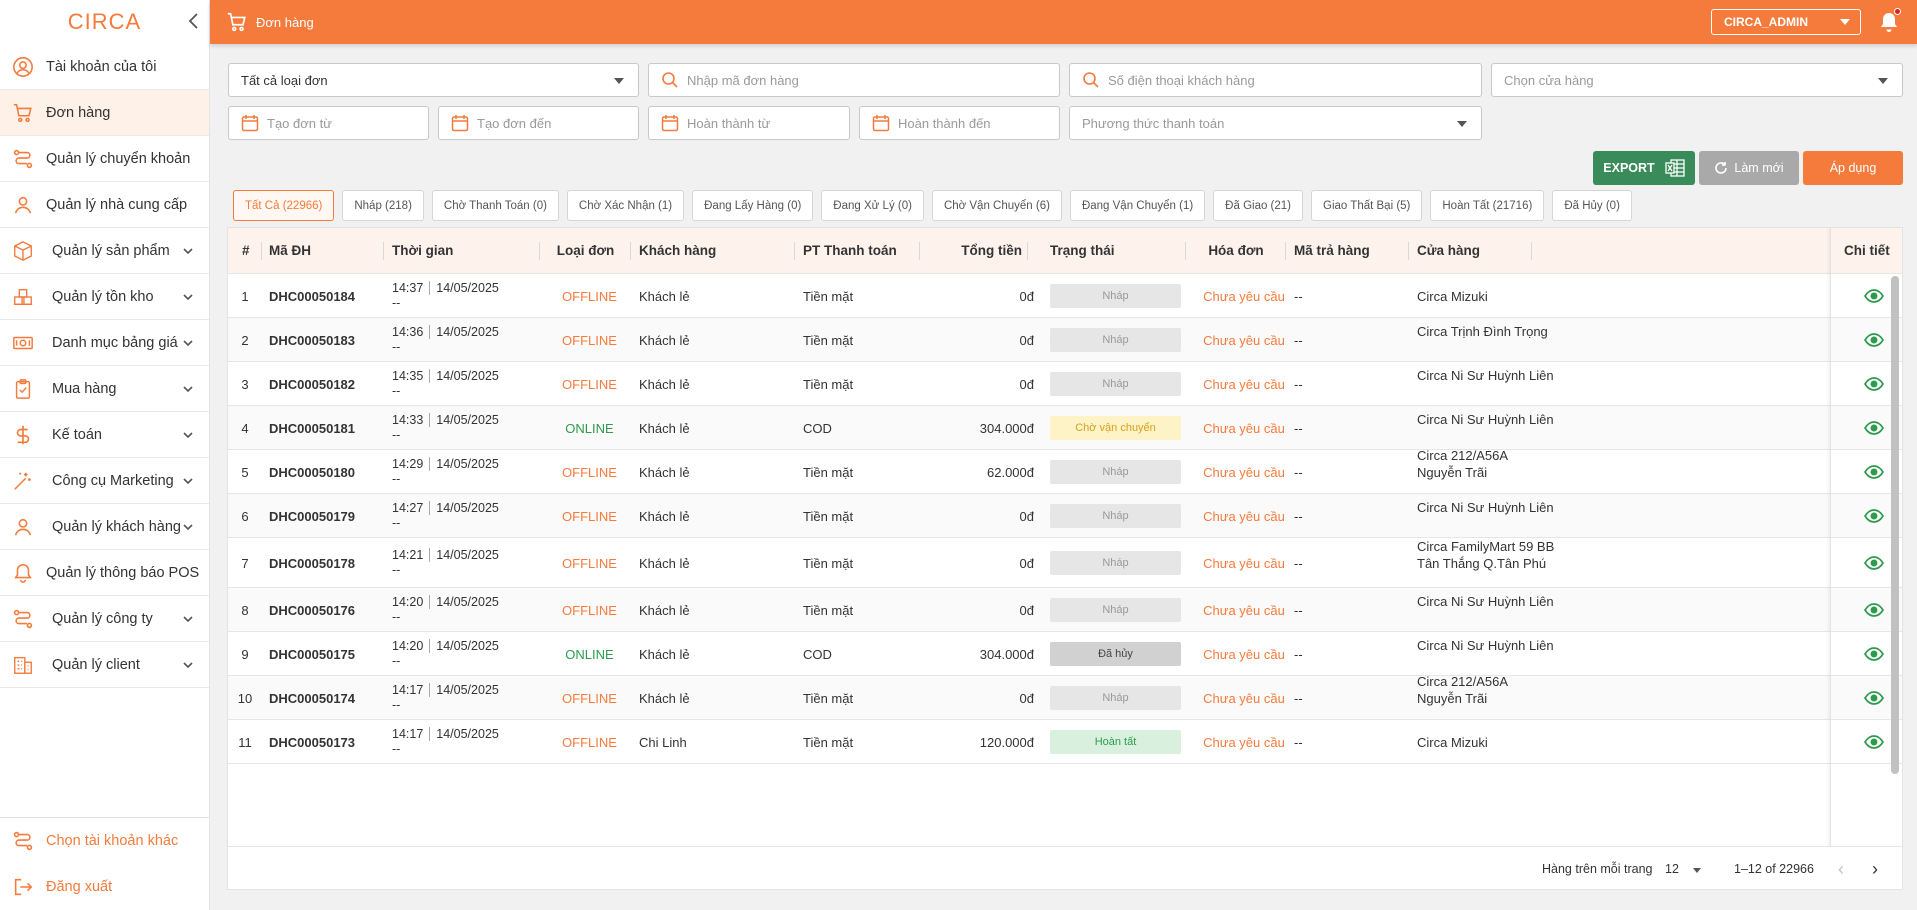 The image size is (1917, 910). Describe the element at coordinates (996, 205) in the screenshot. I see `status-tab: Chờ Vận Chuyển (6)` at that location.